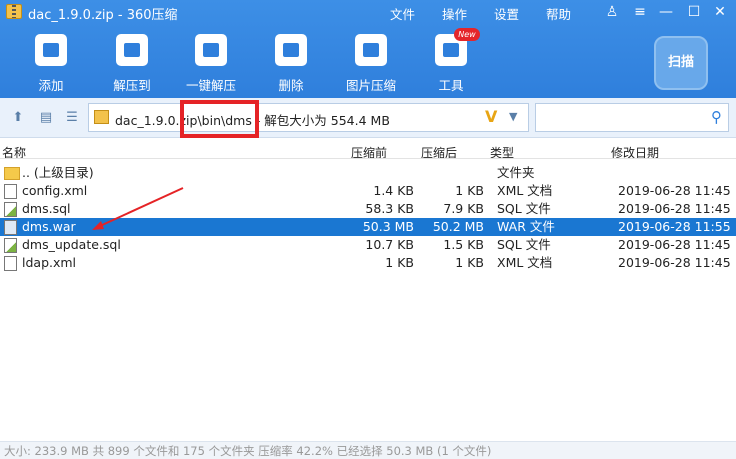  Describe the element at coordinates (72, 118) in the screenshot. I see `list-view-icon: ☰` at that location.